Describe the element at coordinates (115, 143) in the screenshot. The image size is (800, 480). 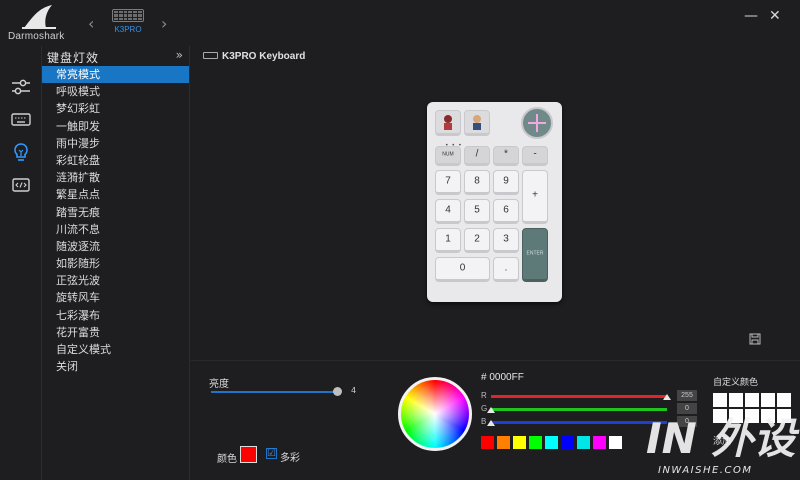
I see `effect-item: 雨中漫步` at that location.